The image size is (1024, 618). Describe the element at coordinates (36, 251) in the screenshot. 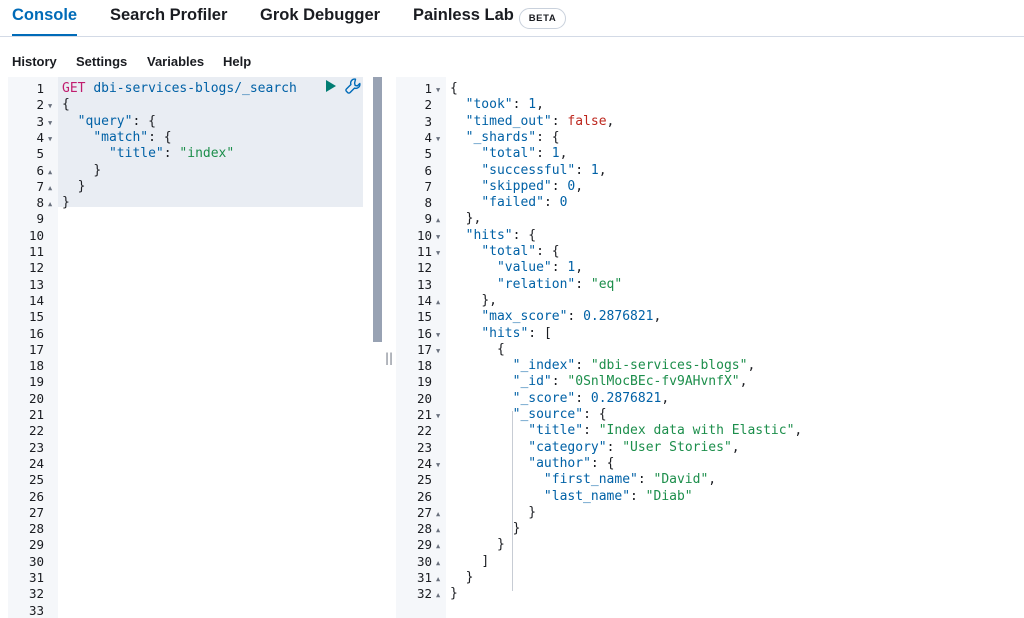

I see `line-number: 11` at that location.